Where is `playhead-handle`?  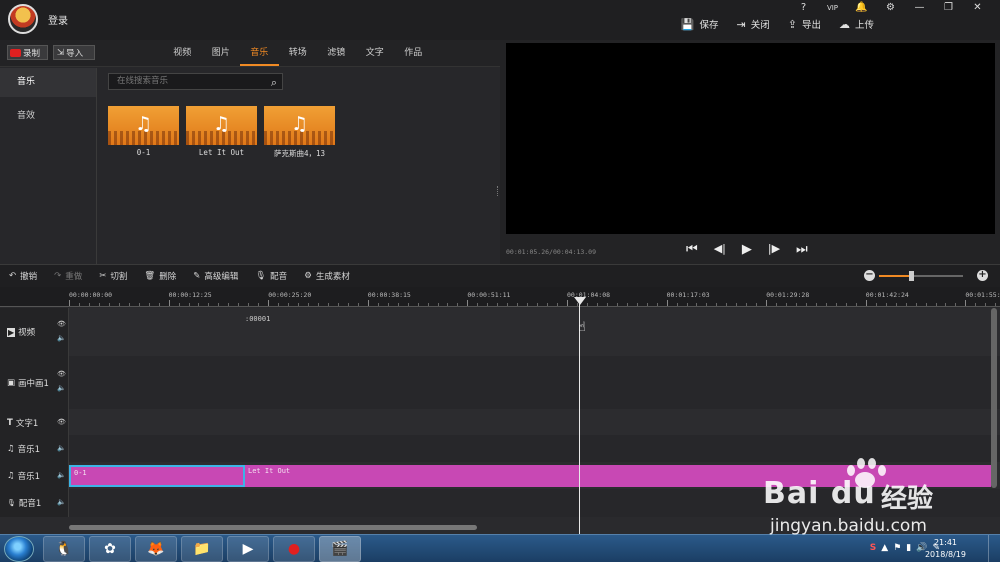
playhead-handle is located at coordinates (580, 301).